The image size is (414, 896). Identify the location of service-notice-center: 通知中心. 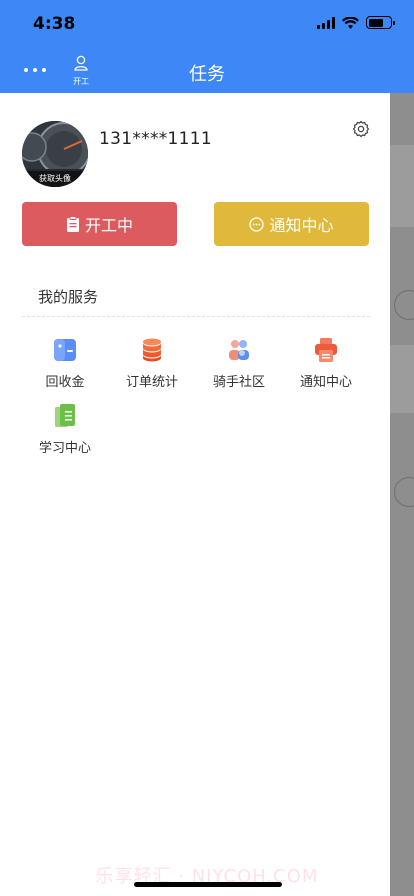
(326, 363).